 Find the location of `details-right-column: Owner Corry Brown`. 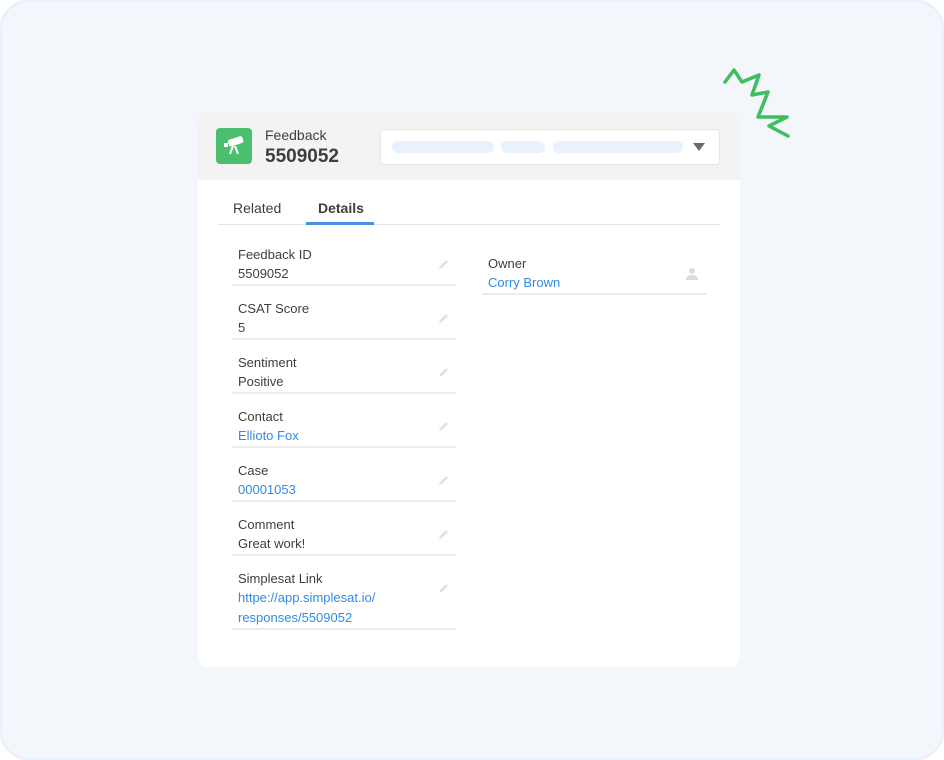

details-right-column: Owner Corry Brown is located at coordinates (594, 268).